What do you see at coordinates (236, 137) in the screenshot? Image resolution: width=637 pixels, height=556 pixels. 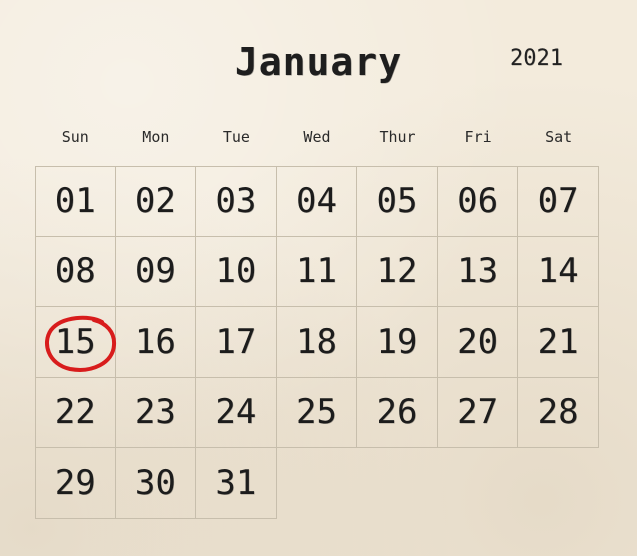 I see `weekday-tue: Tue` at bounding box center [236, 137].